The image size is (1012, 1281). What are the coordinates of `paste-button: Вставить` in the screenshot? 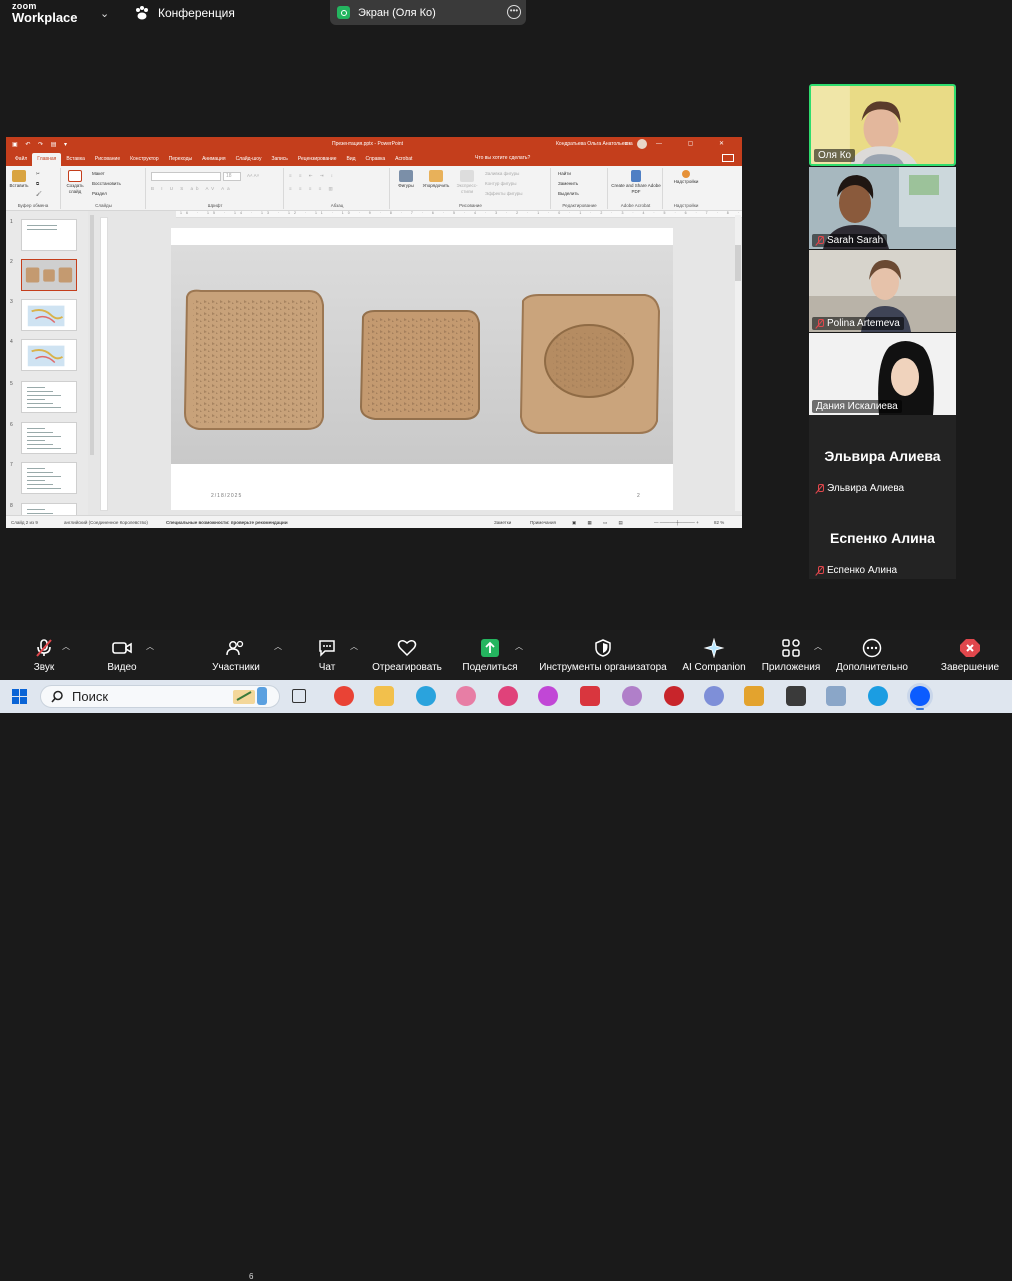 It's located at (19, 179).